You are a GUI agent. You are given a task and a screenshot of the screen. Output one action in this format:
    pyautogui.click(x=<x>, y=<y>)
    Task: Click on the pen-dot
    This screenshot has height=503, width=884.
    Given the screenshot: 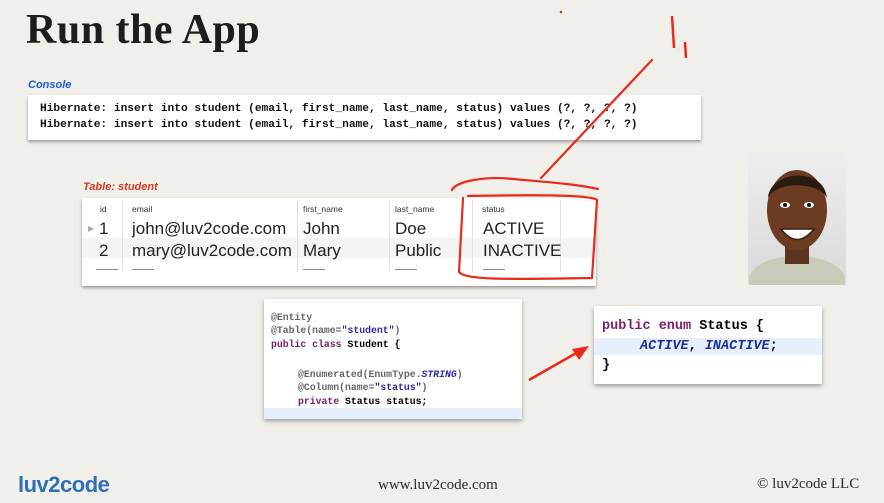 What is the action you would take?
    pyautogui.click(x=561, y=12)
    